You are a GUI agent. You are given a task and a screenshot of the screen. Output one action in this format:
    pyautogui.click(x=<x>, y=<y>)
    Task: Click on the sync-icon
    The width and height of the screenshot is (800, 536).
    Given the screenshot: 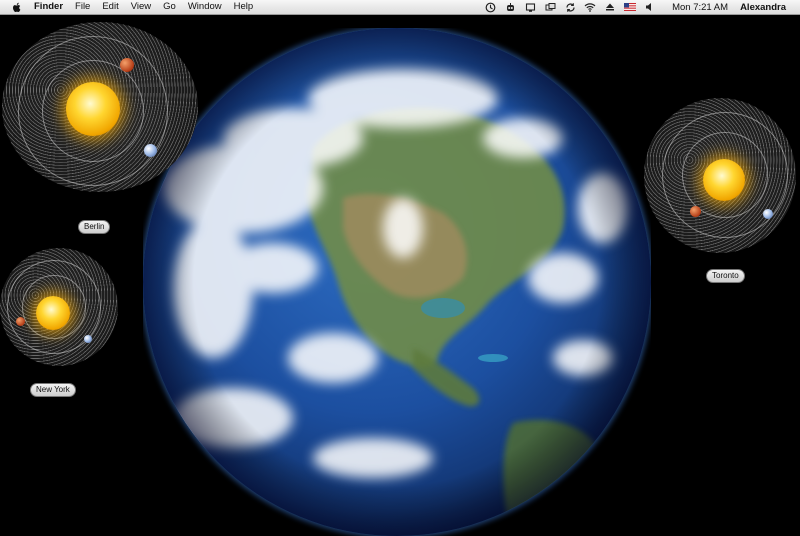 What is the action you would take?
    pyautogui.click(x=570, y=7)
    